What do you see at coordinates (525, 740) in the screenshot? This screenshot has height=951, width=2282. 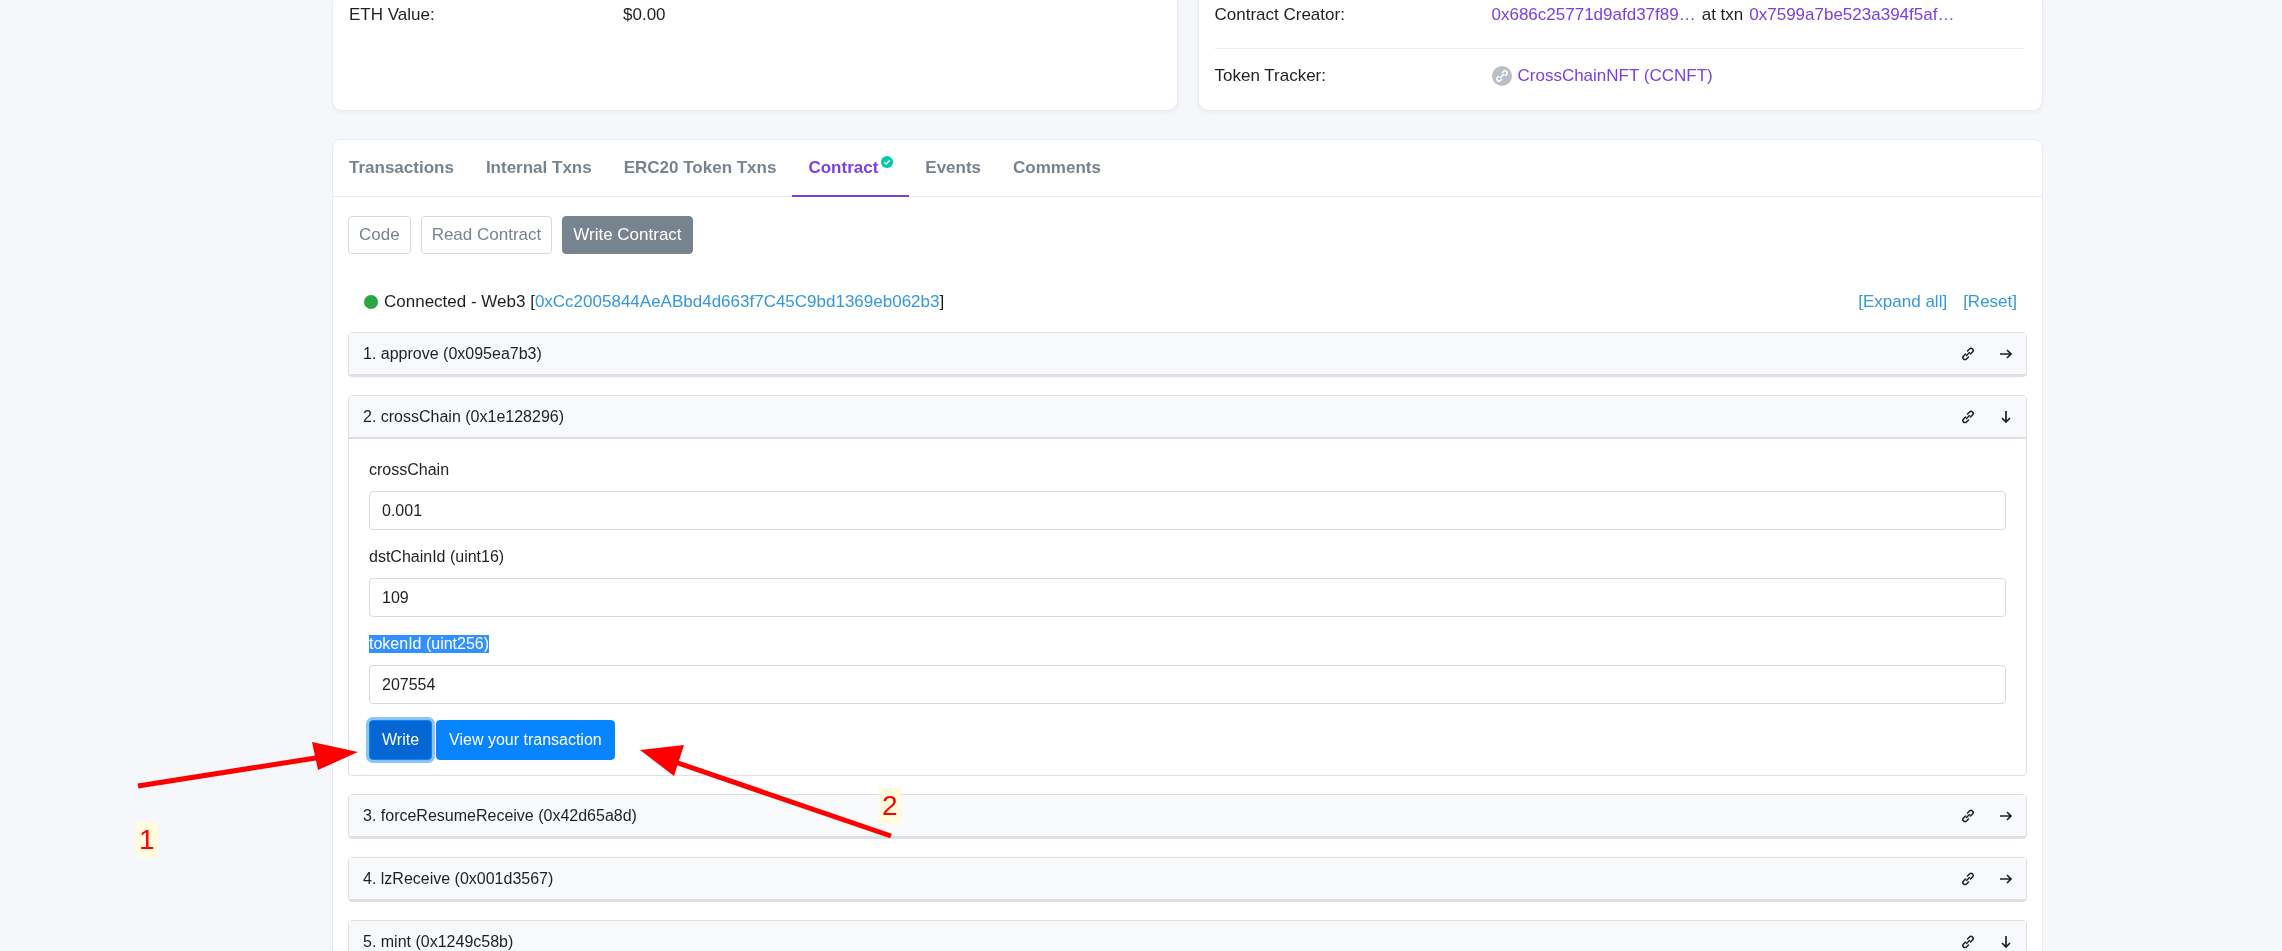 I see `action-button: View your transaction` at bounding box center [525, 740].